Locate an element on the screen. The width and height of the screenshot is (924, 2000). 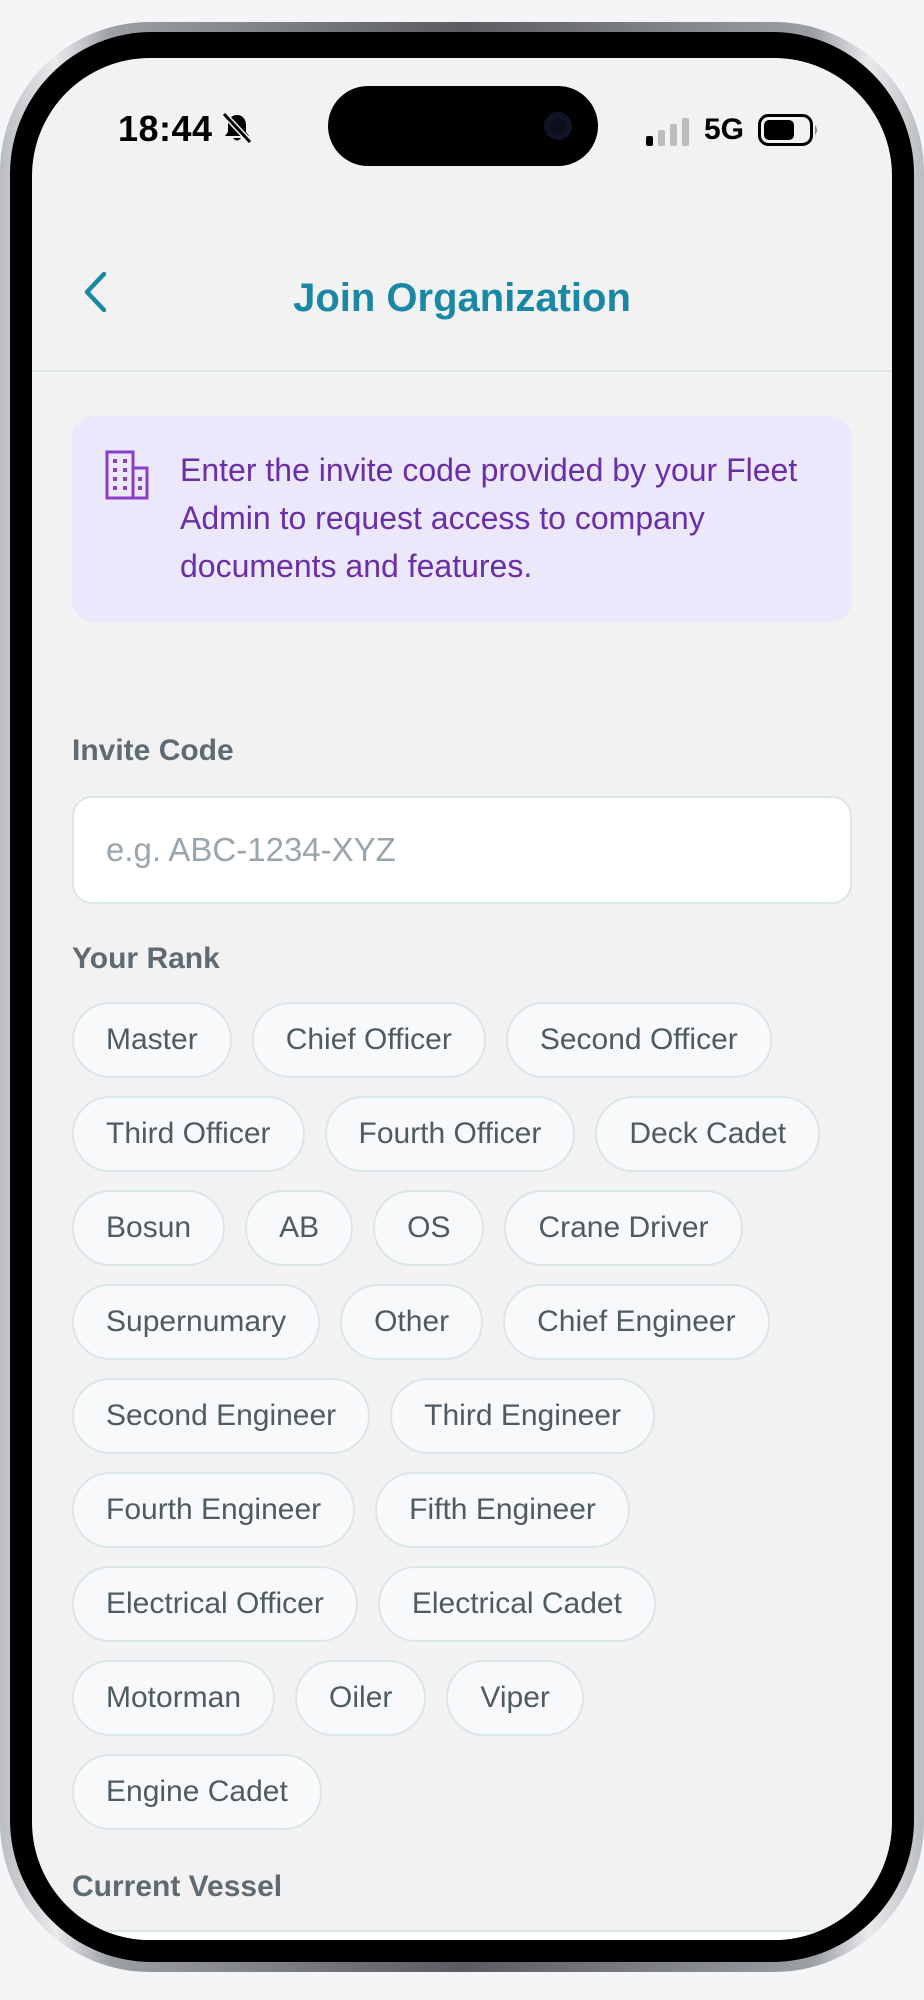
invite-code-input is located at coordinates (462, 850).